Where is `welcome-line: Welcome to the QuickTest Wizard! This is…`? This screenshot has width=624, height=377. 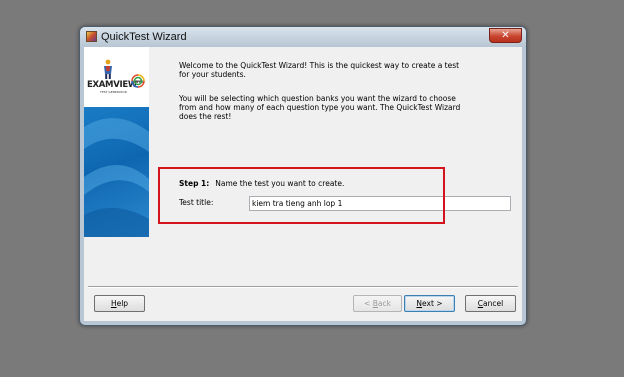
welcome-line: Welcome to the QuickTest Wizard! This is… is located at coordinates (319, 65).